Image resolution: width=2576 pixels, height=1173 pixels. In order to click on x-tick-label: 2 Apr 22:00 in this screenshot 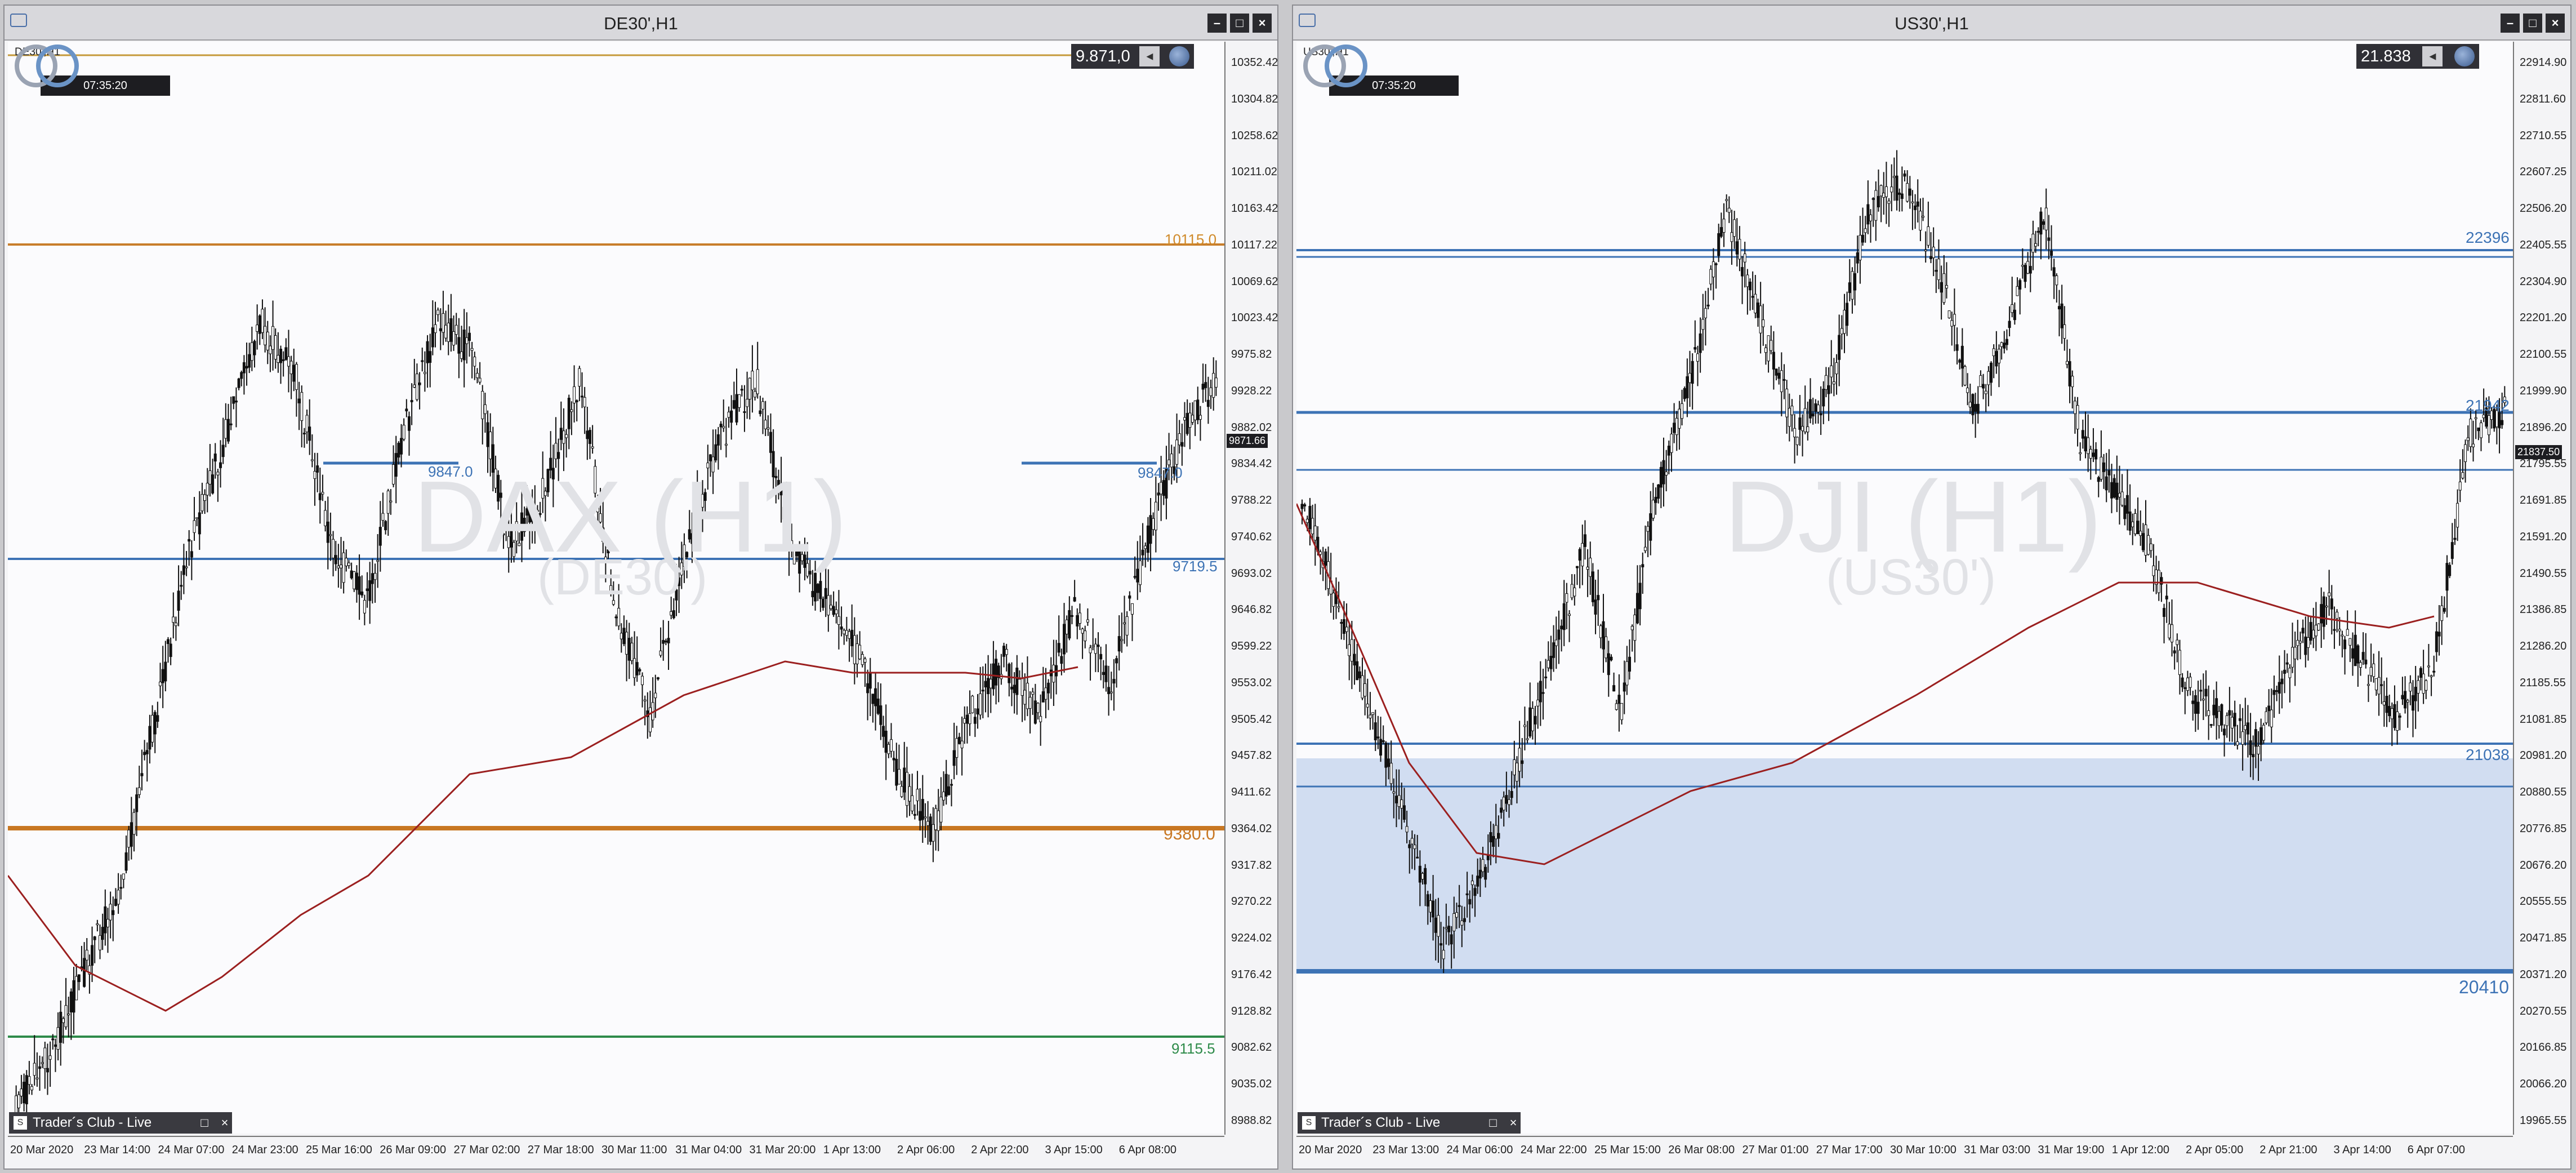, I will do `click(1000, 1150)`.